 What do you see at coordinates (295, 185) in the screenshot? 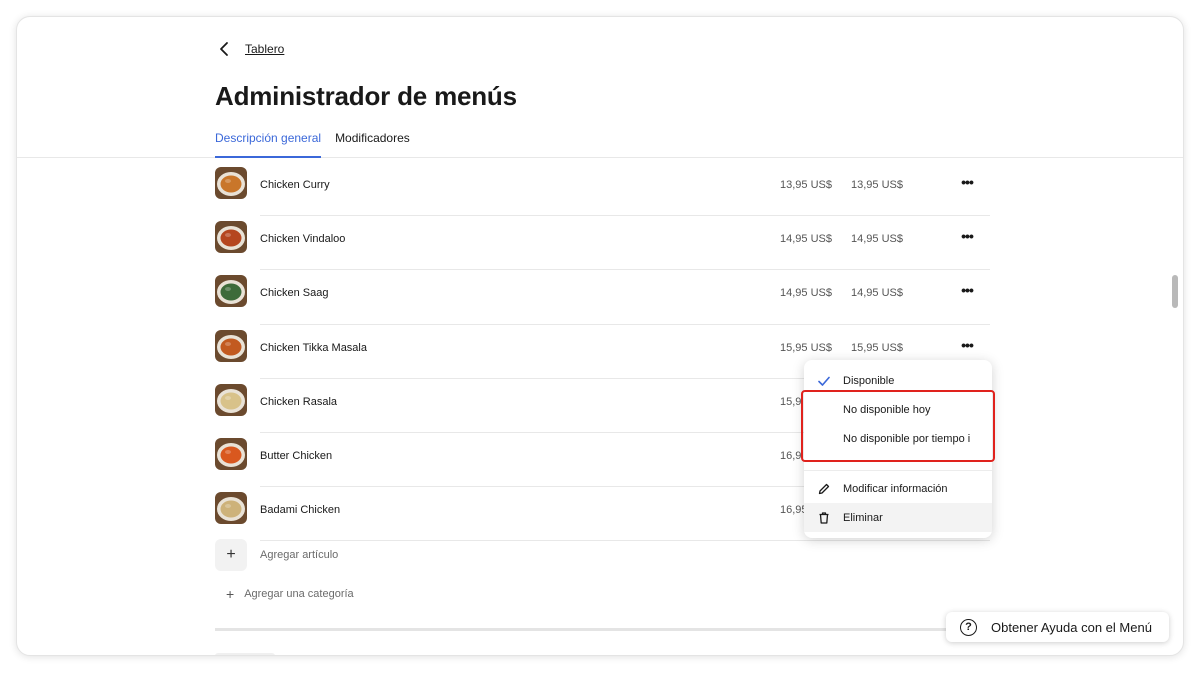
I see `item-name: Chicken Curry` at bounding box center [295, 185].